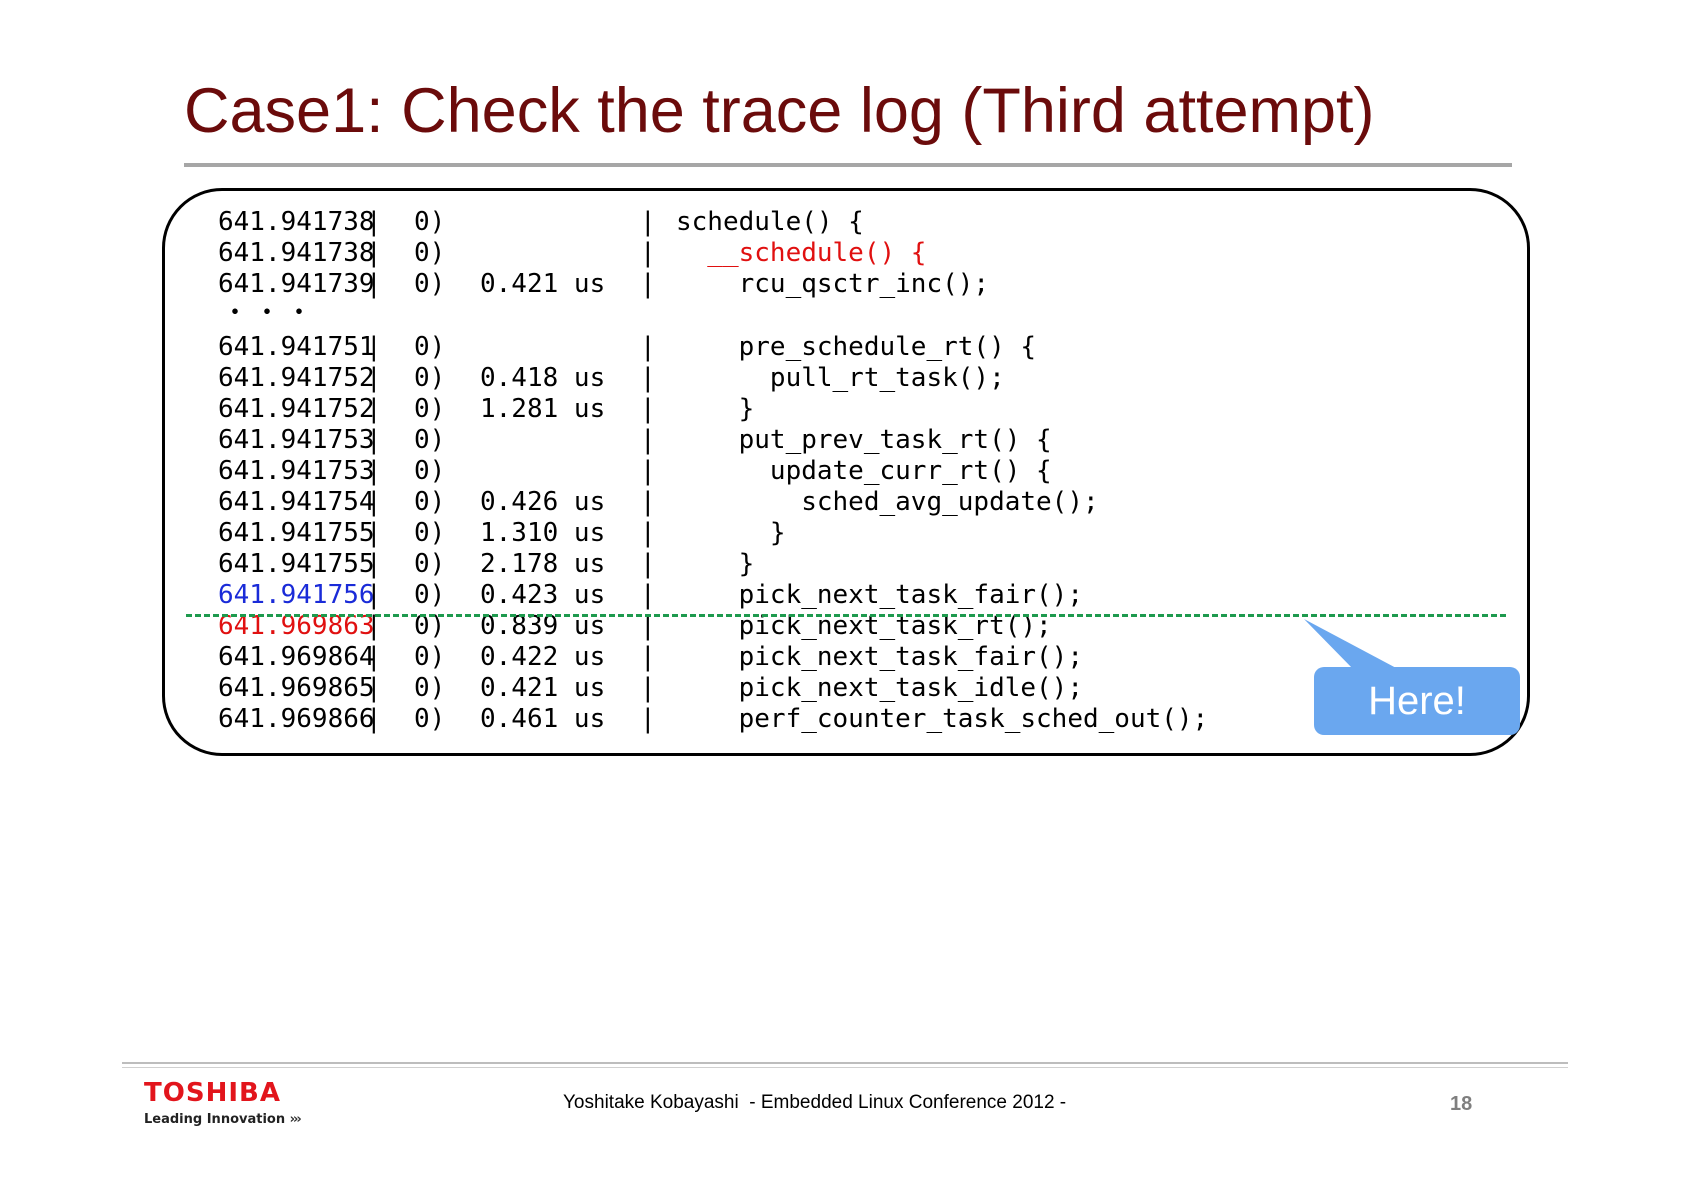 This screenshot has height=1190, width=1684. Describe the element at coordinates (212, 1093) in the screenshot. I see `logo-name: TOSHIBA` at that location.